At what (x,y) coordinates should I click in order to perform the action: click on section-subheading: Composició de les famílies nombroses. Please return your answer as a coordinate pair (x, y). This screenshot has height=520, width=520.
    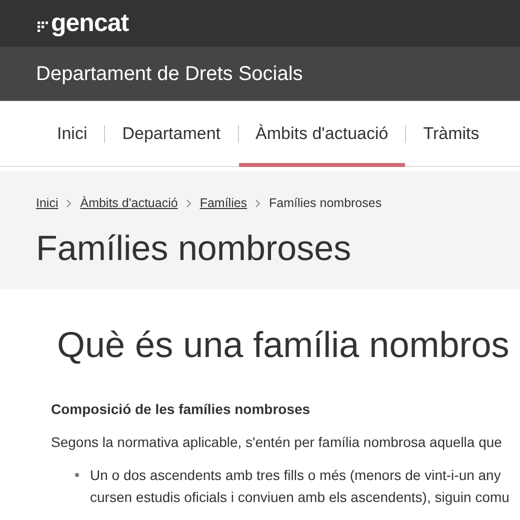
    Looking at the image, I should click on (181, 409).